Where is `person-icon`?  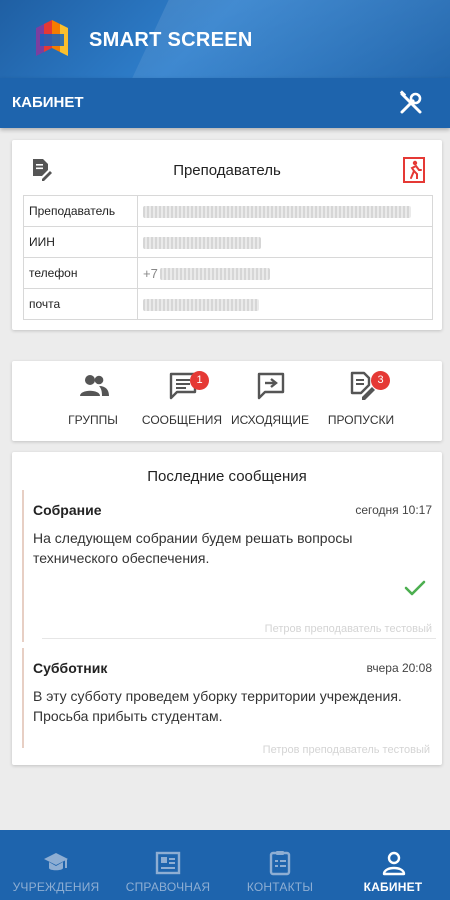 person-icon is located at coordinates (394, 863).